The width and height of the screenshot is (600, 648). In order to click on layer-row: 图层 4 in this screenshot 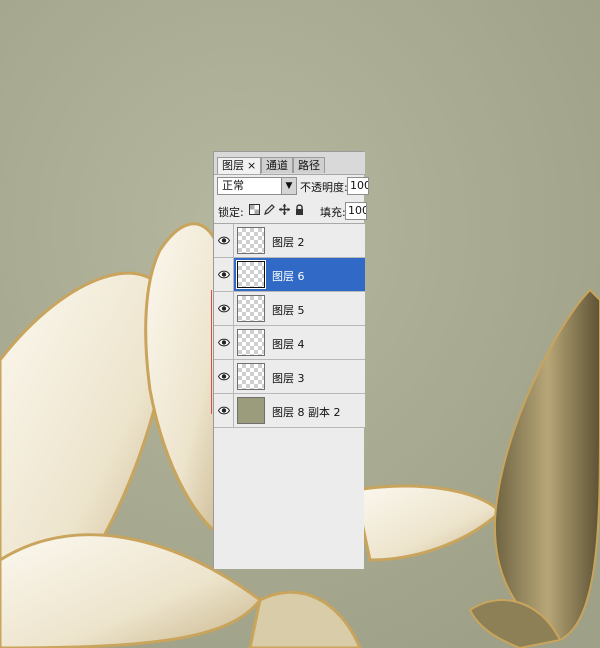, I will do `click(289, 343)`.